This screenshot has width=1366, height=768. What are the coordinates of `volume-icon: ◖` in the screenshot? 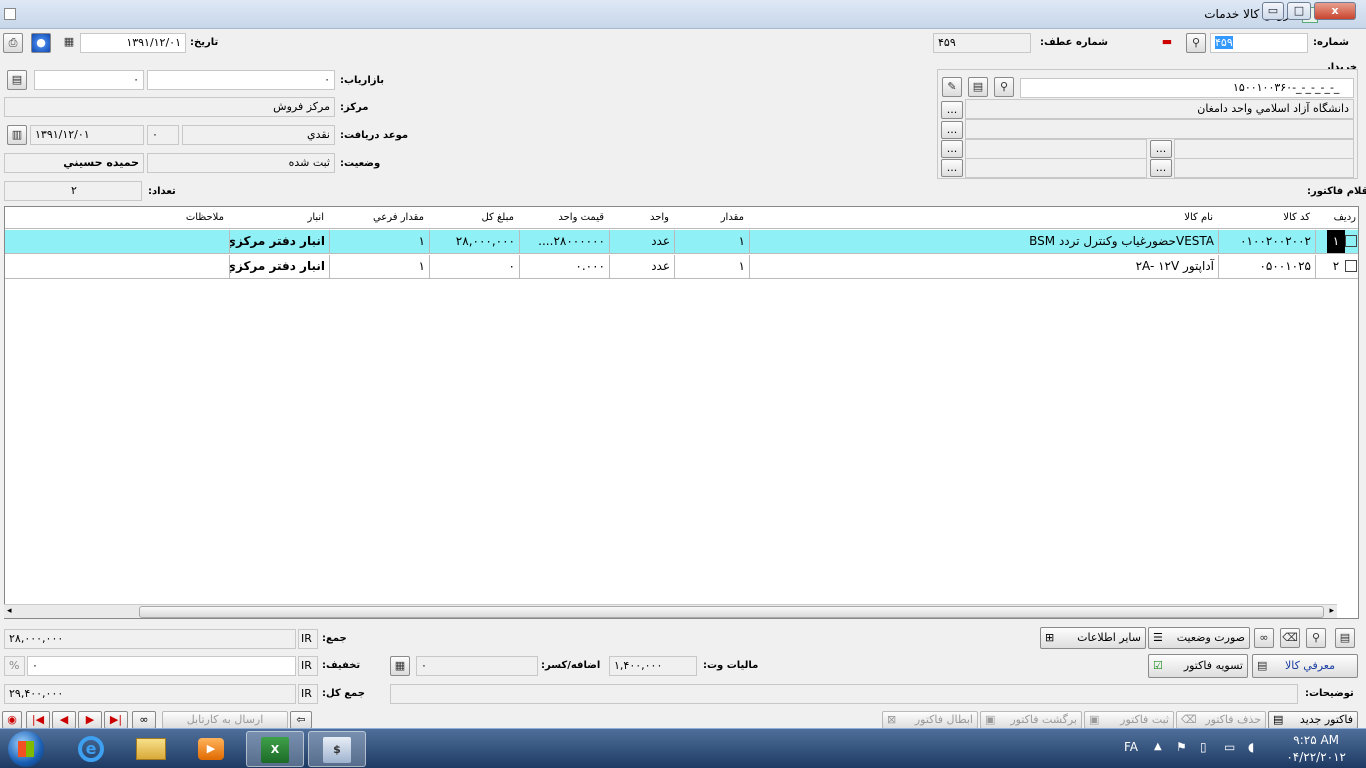 It's located at (1251, 747).